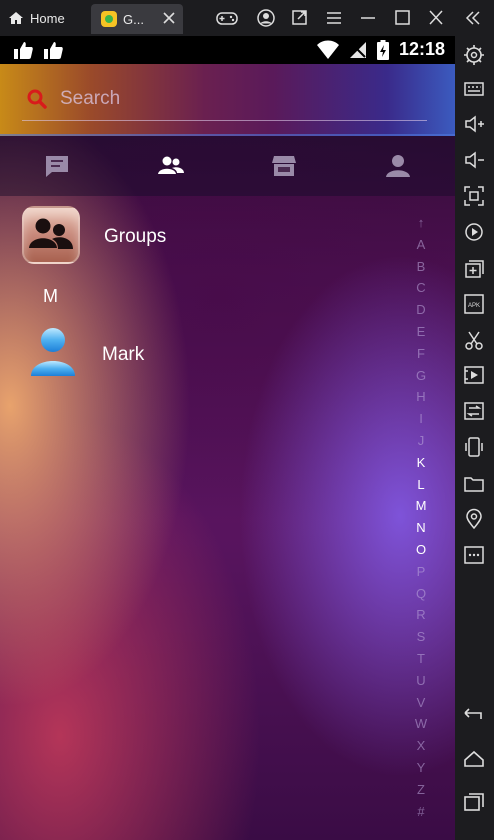 Image resolution: width=494 pixels, height=840 pixels. What do you see at coordinates (421, 615) in the screenshot?
I see `alphabet-index-letter: R` at bounding box center [421, 615].